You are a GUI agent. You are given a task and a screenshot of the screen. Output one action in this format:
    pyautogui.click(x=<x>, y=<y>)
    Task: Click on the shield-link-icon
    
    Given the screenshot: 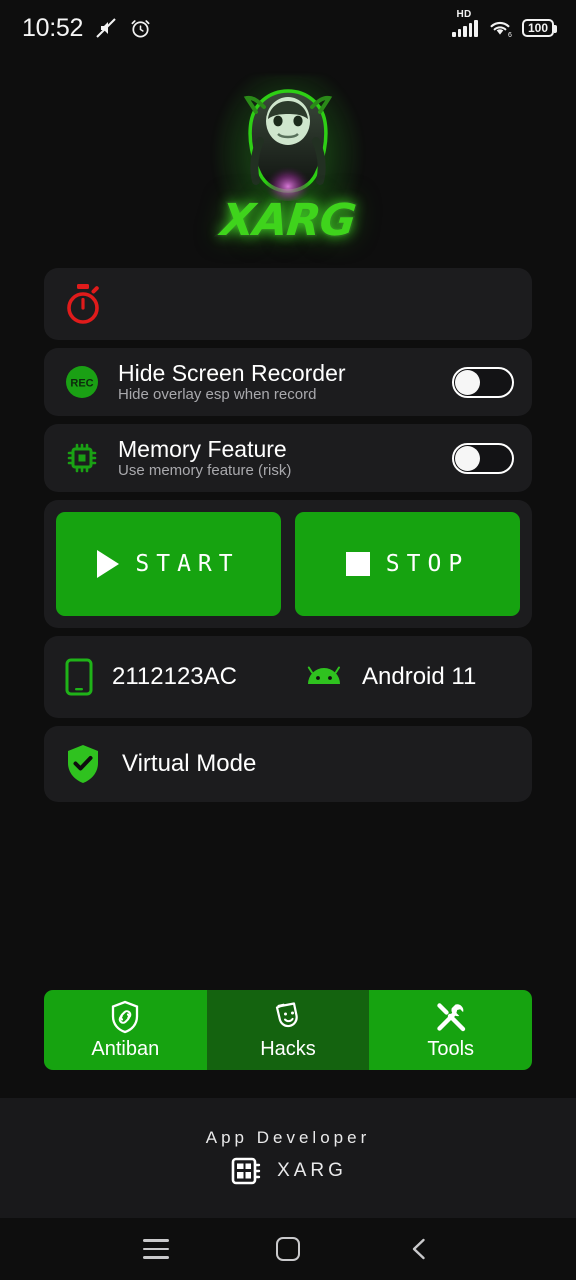 What is the action you would take?
    pyautogui.click(x=125, y=1017)
    